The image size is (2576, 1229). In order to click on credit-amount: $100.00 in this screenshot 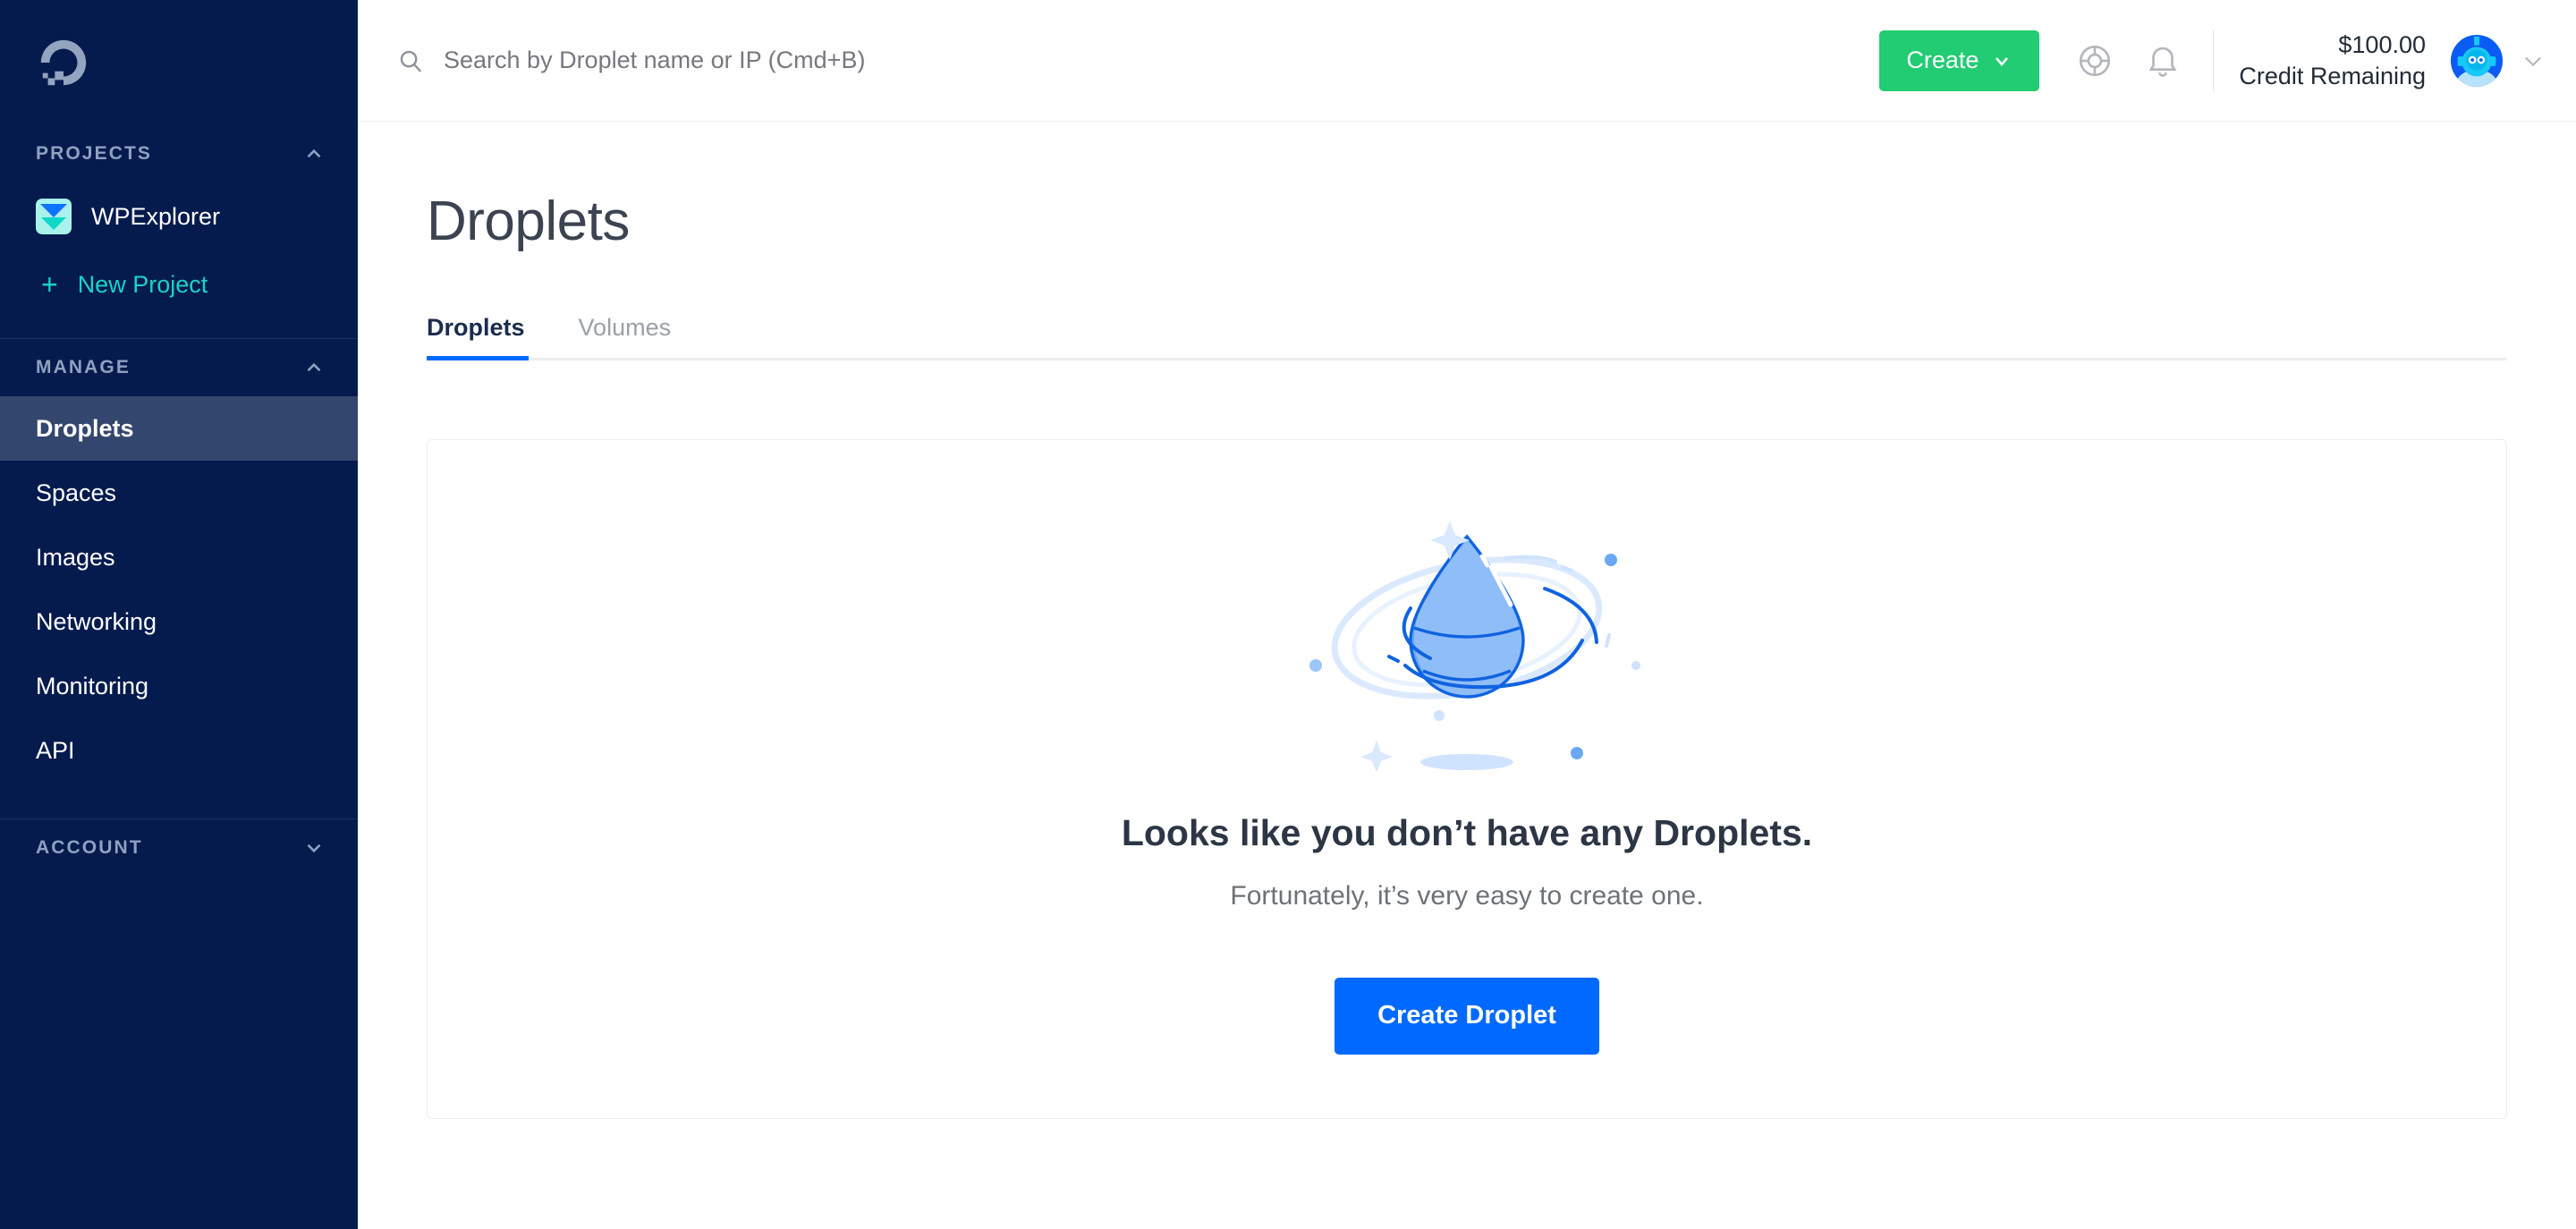, I will do `click(2382, 44)`.